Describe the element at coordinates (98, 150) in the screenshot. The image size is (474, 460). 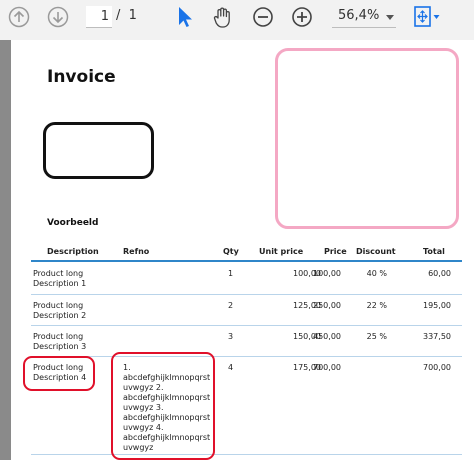
I see `logo-placeholder-box` at that location.